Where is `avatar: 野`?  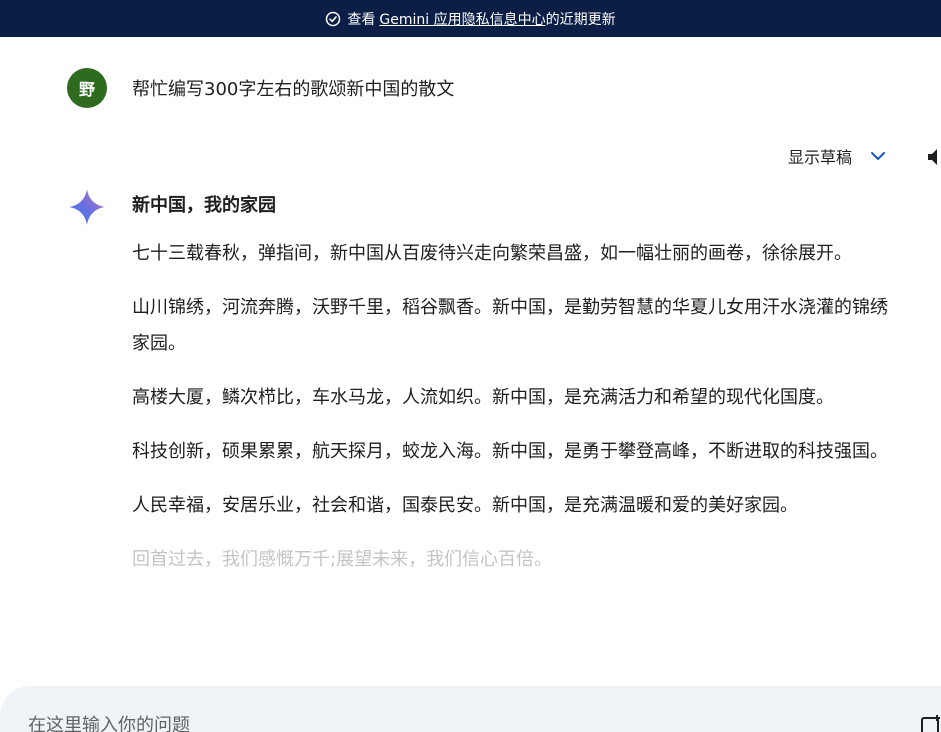 avatar: 野 is located at coordinates (87, 88).